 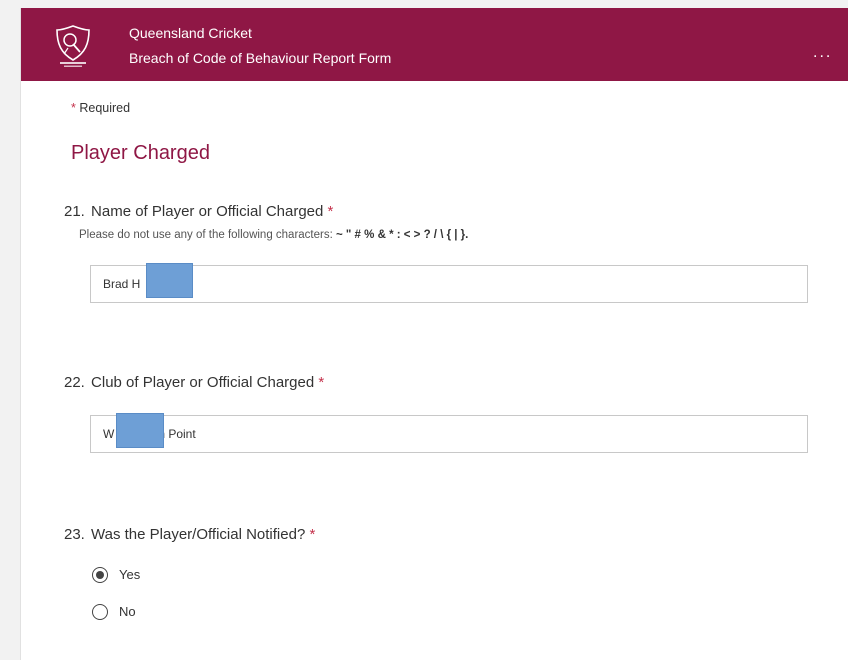 I want to click on form-title: Breach of Code of Behaviour Report Form, so click(x=260, y=58).